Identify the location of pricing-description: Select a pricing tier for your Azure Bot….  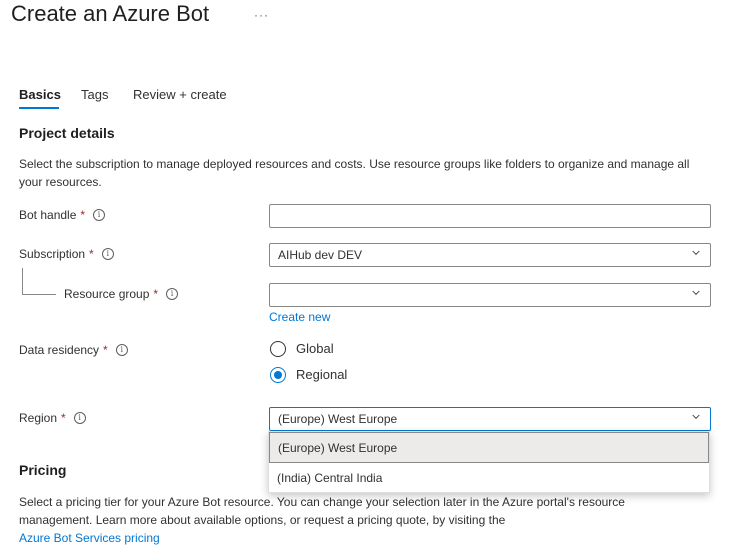
(359, 520).